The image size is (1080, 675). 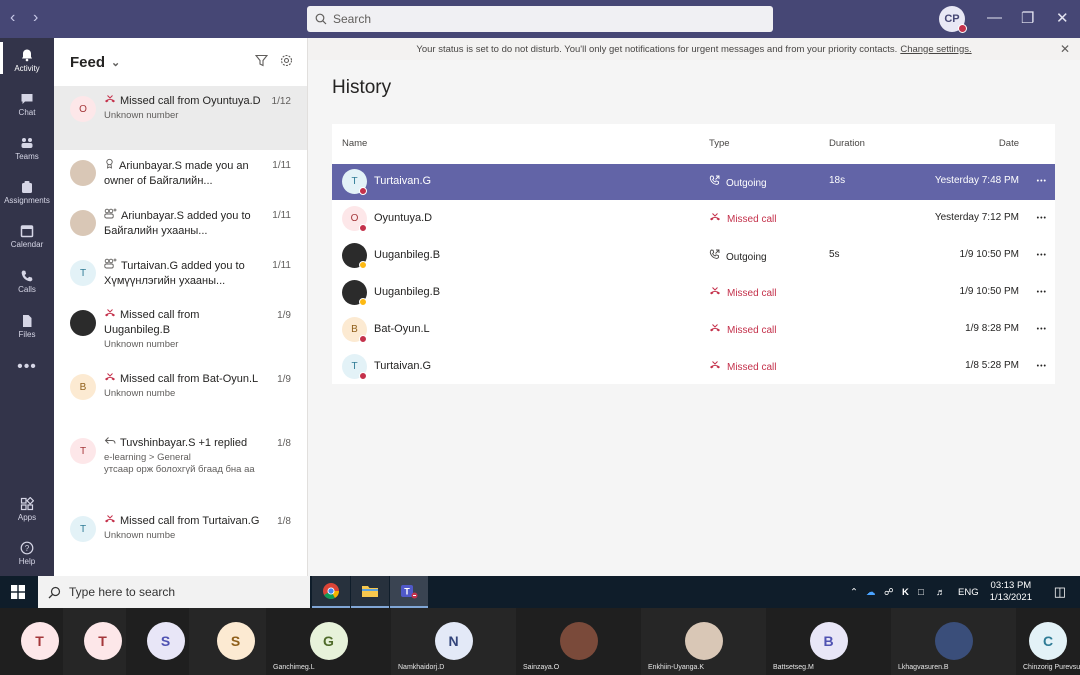 What do you see at coordinates (992, 365) in the screenshot?
I see `call-date: 1/8 5:28 PM` at bounding box center [992, 365].